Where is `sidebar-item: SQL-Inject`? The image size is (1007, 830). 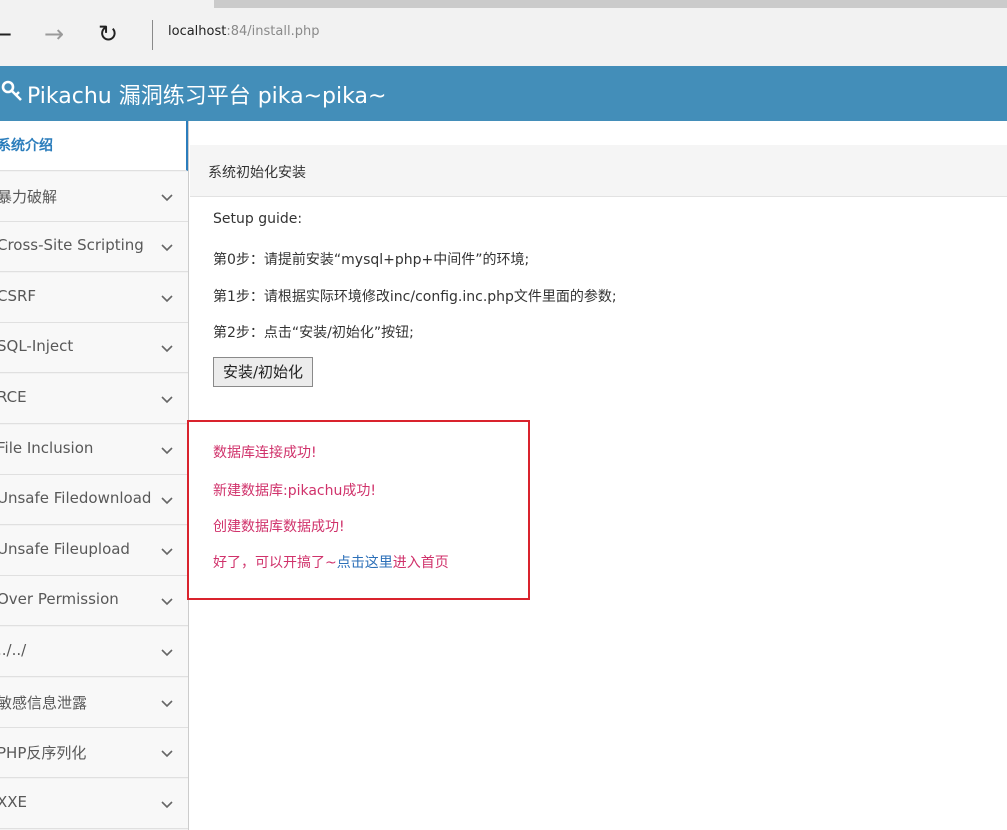
sidebar-item: SQL-Inject is located at coordinates (94, 348).